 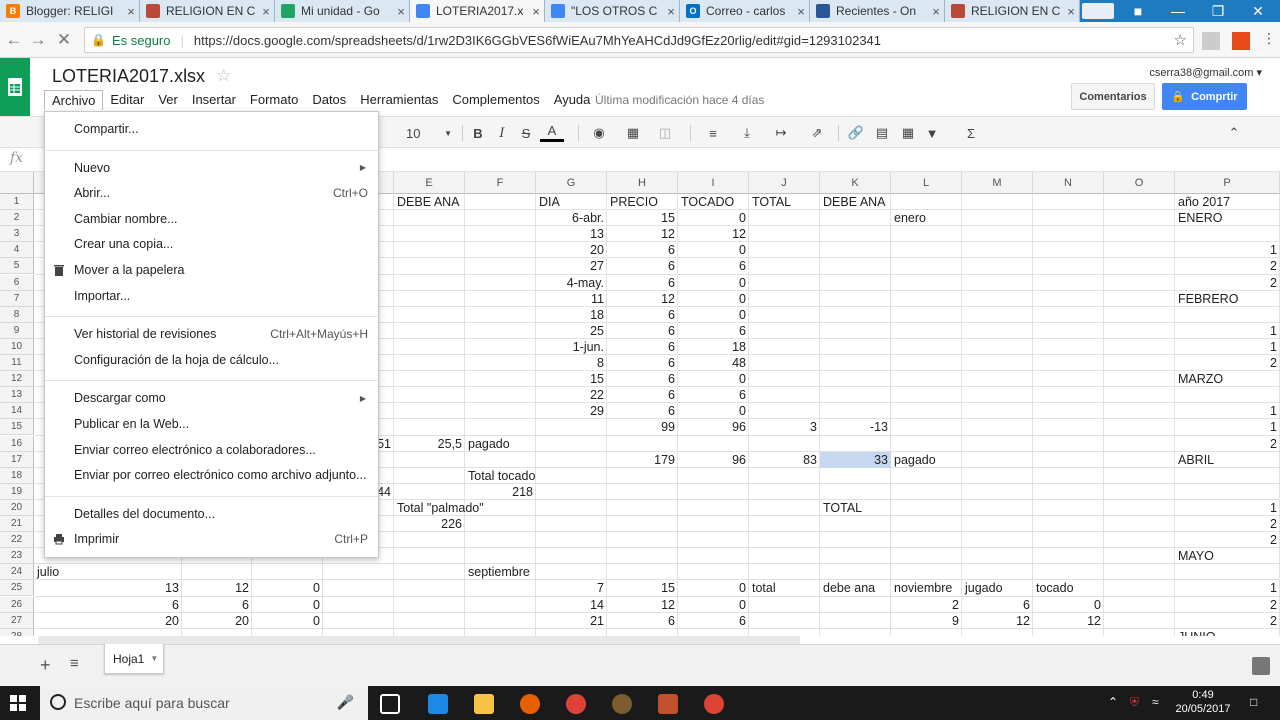 What do you see at coordinates (17, 491) in the screenshot?
I see `row-header: 19` at bounding box center [17, 491].